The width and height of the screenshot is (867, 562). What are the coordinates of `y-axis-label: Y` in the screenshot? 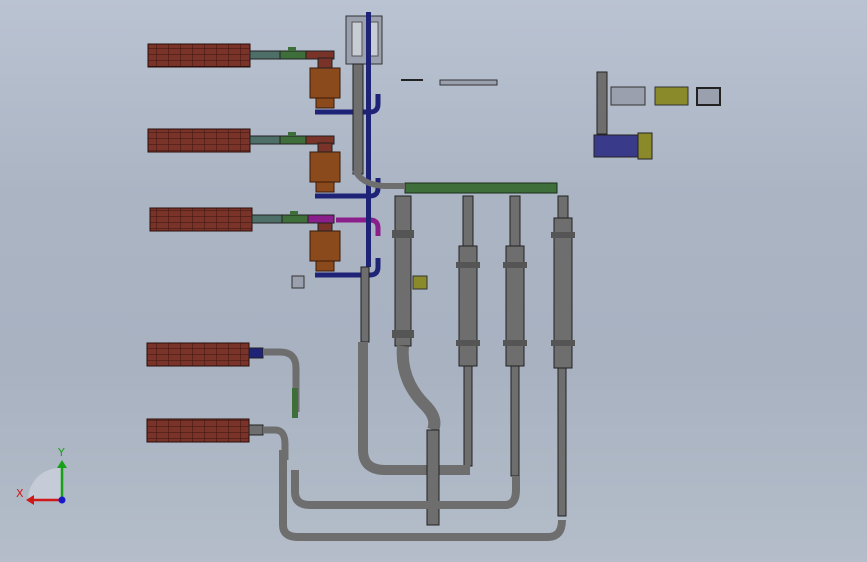 It's located at (61, 452).